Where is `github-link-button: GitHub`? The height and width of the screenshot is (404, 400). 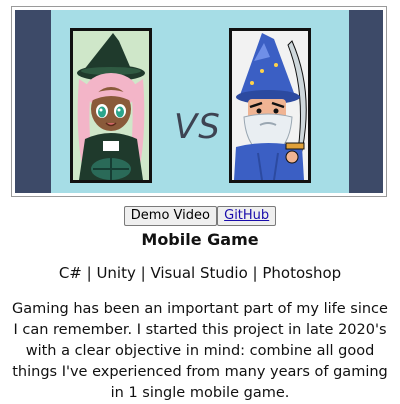 github-link-button: GitHub is located at coordinates (247, 216).